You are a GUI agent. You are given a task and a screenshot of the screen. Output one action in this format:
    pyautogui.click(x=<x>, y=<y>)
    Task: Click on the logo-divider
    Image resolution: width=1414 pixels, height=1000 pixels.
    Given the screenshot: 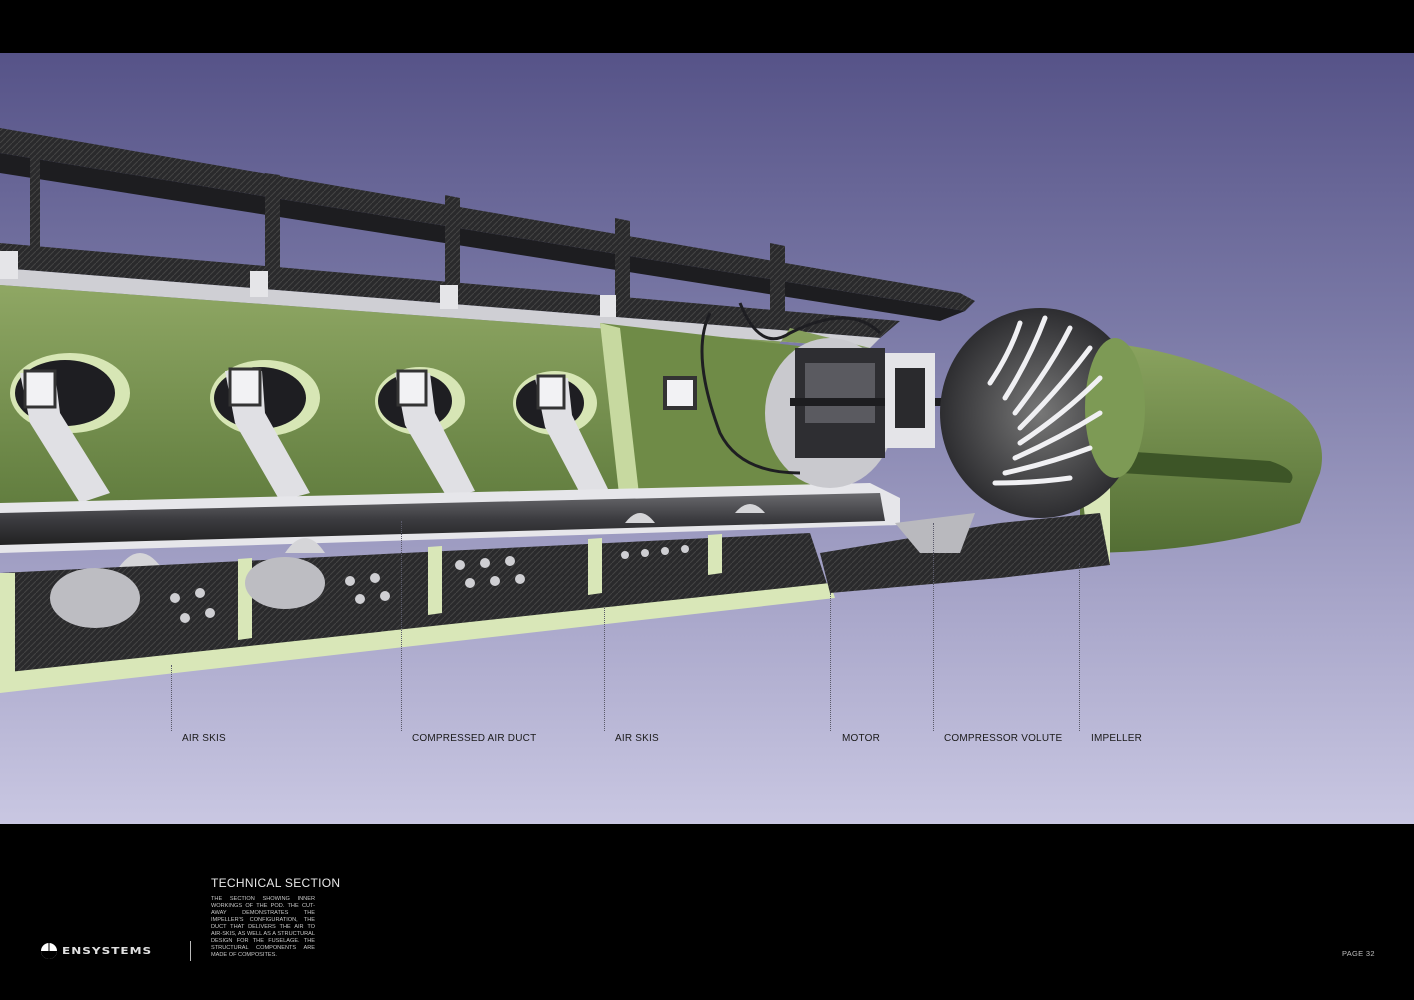 What is the action you would take?
    pyautogui.click(x=190, y=951)
    